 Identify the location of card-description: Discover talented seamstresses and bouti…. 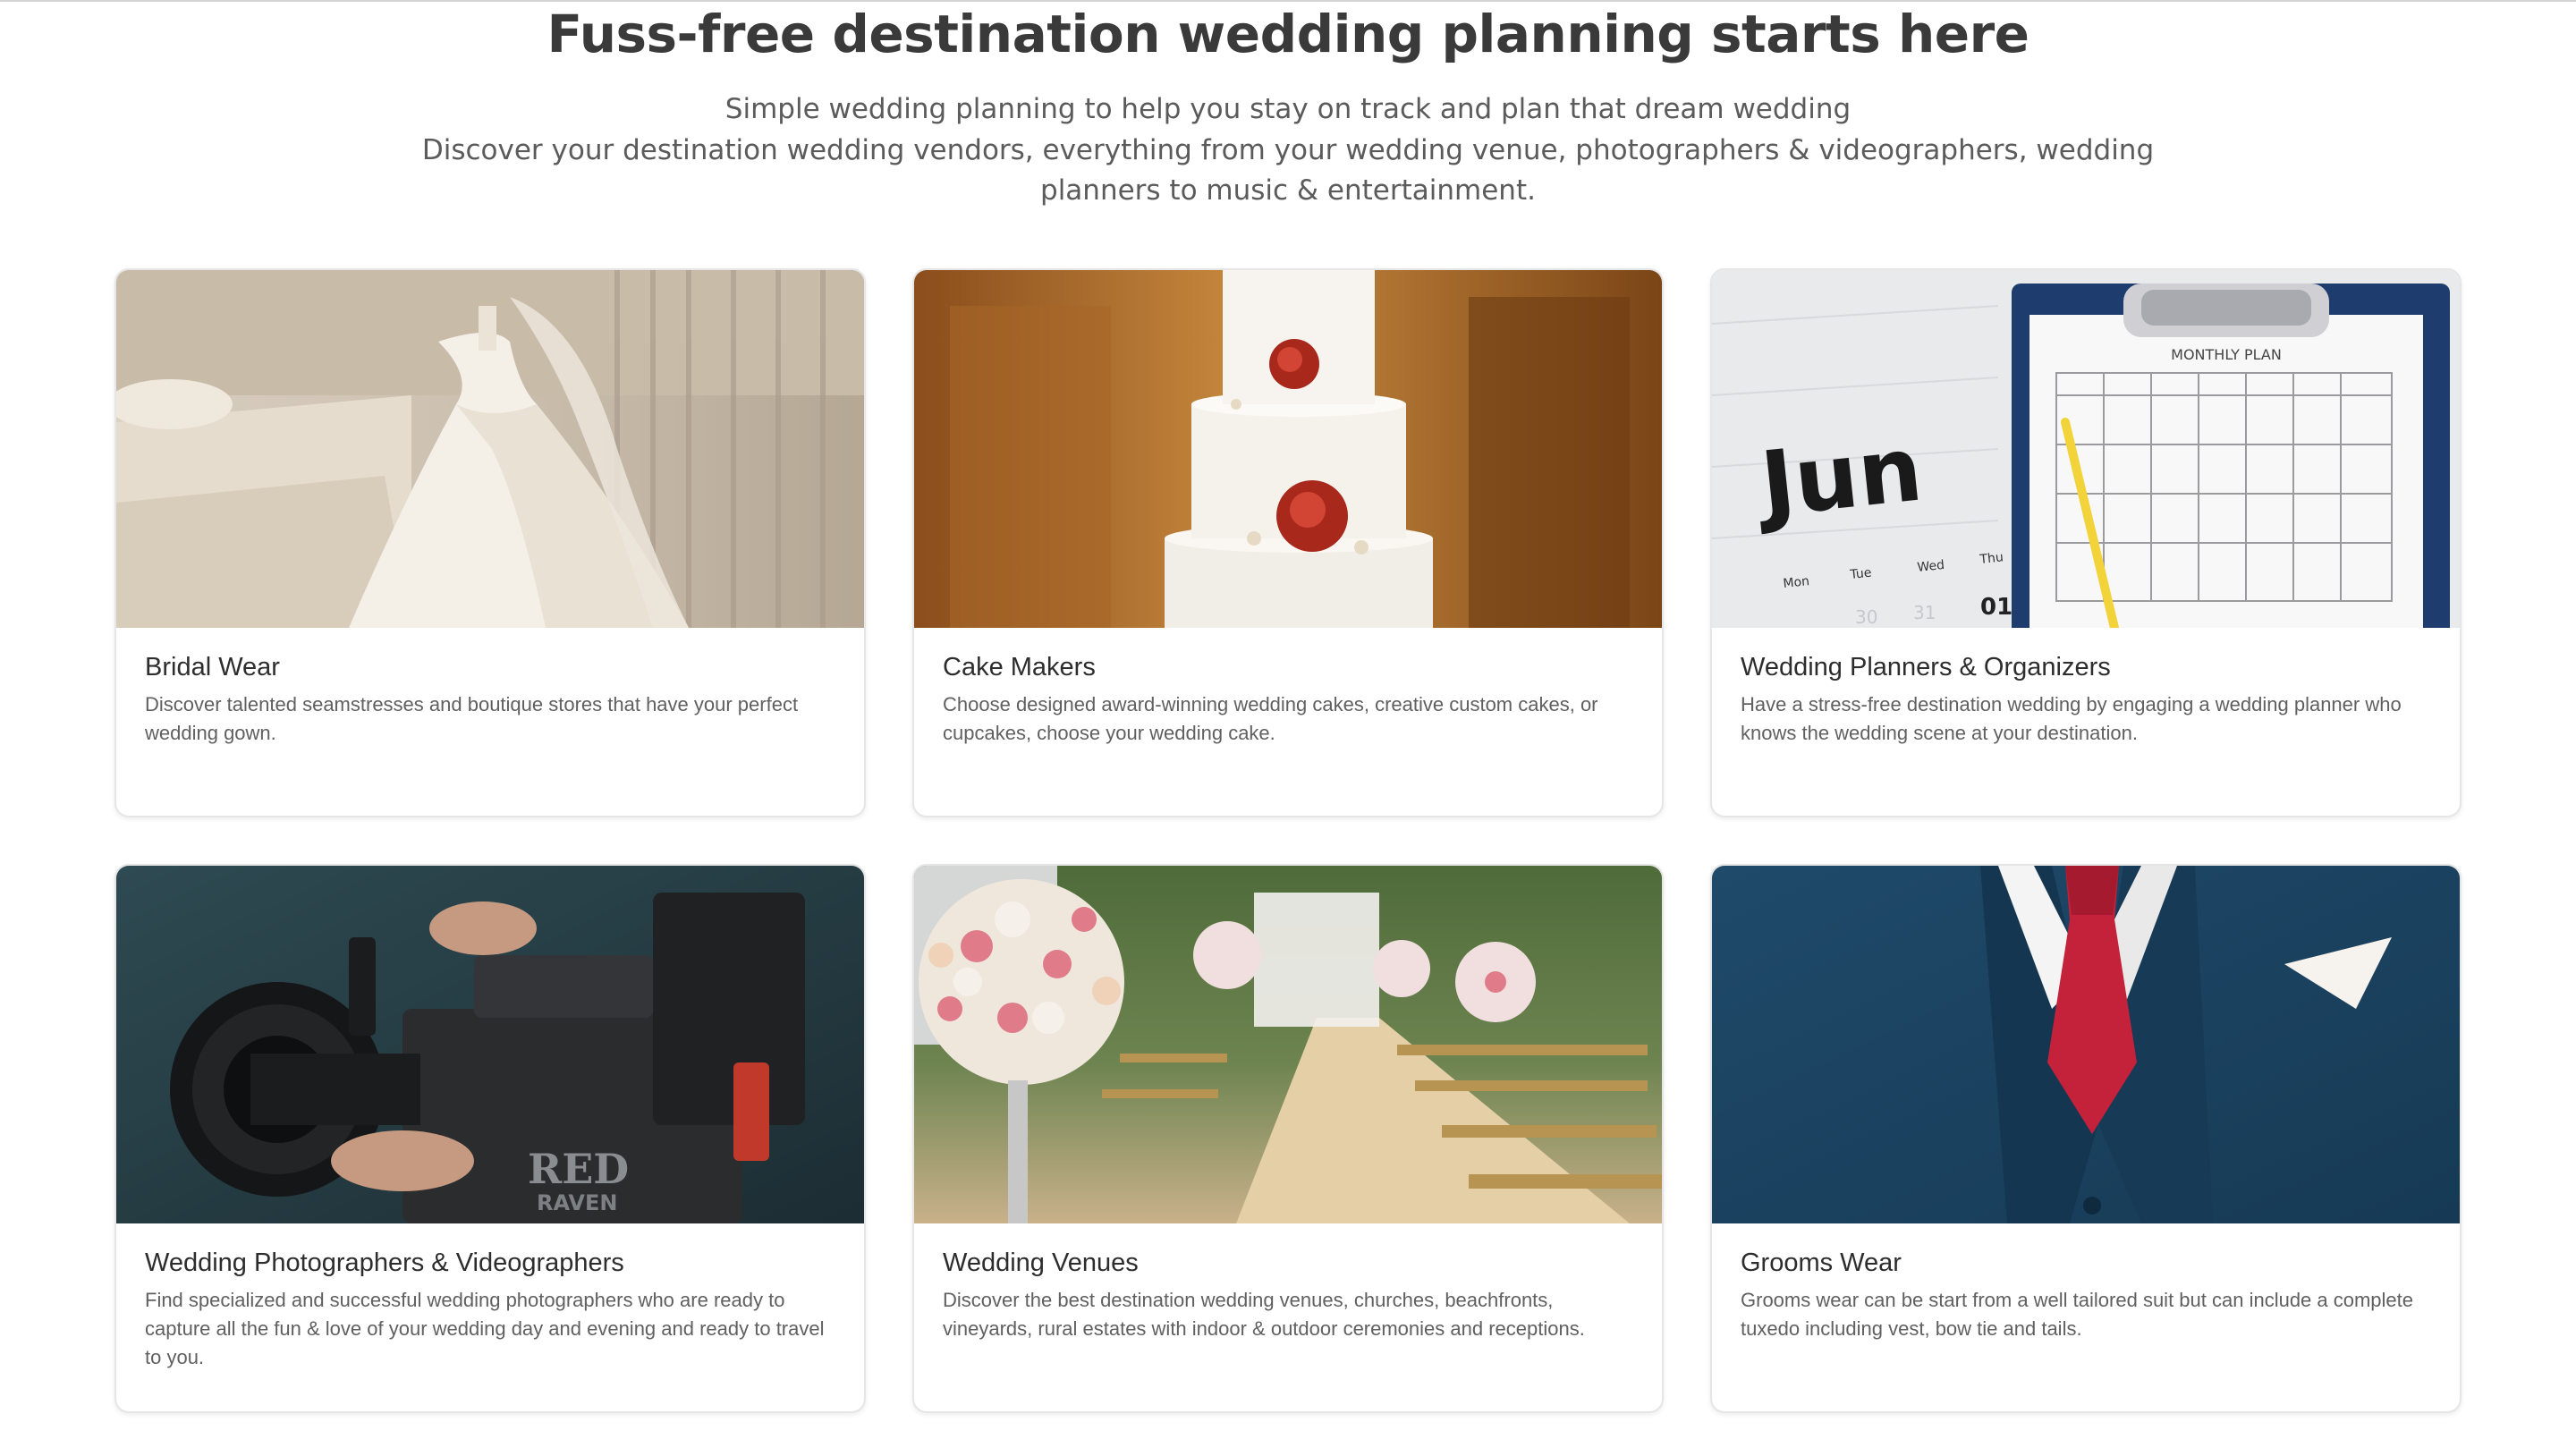
(472, 718).